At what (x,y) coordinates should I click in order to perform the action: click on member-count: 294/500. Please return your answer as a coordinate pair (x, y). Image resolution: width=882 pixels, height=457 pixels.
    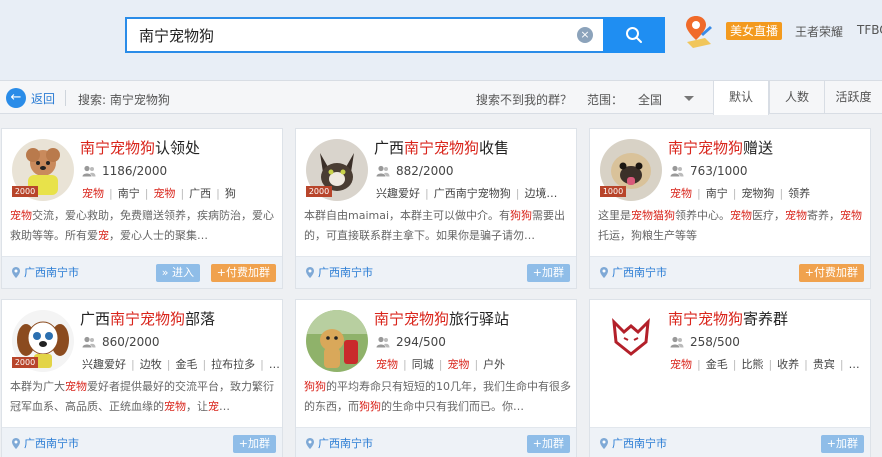
    Looking at the image, I should click on (411, 342).